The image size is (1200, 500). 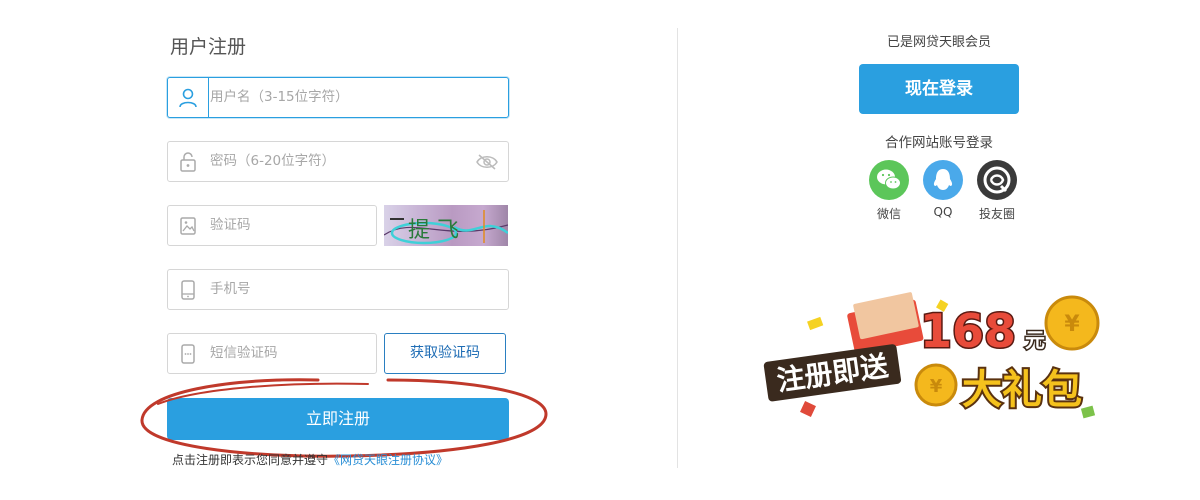 I want to click on phone-placeholder: 手机号, so click(x=230, y=289).